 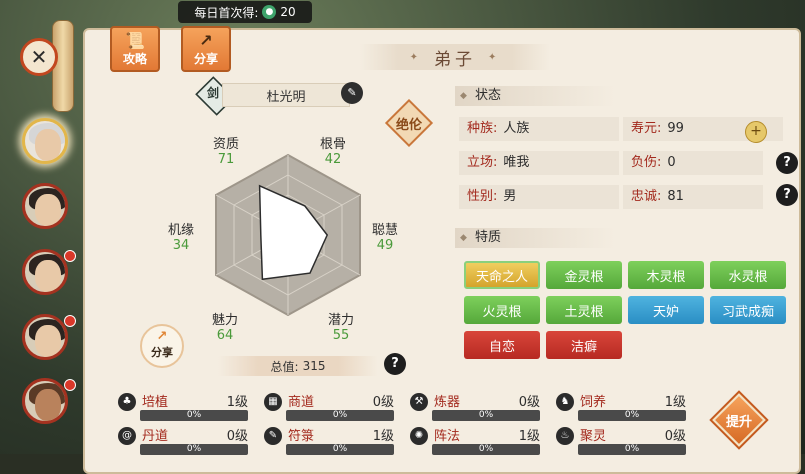 I want to click on skill-formation: ✺ 阵法 1级 0%, so click(x=475, y=441).